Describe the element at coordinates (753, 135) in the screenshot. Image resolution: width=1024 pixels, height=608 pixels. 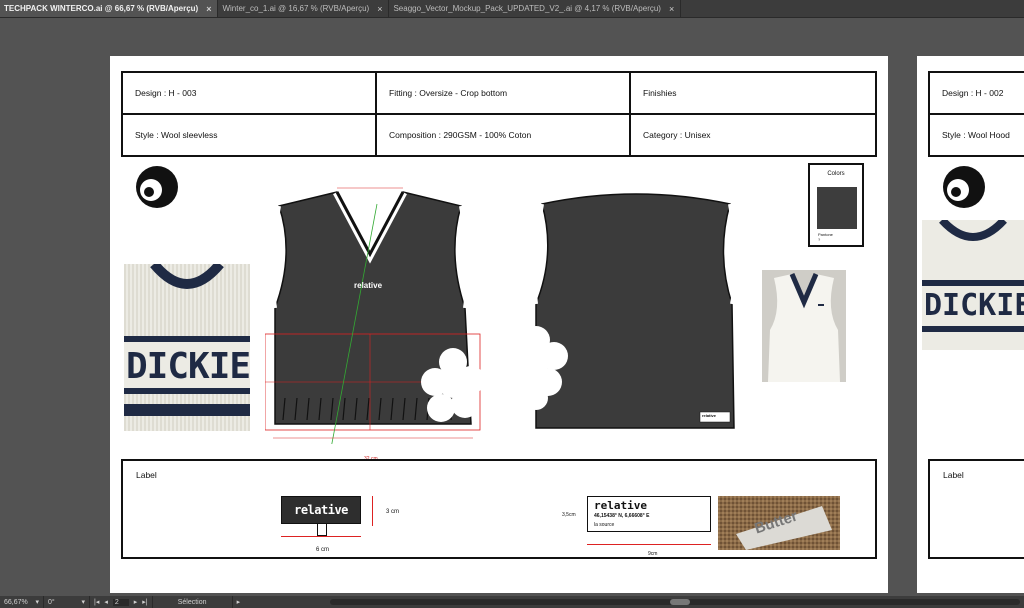
I see `spec-category: Category : Unisex` at that location.